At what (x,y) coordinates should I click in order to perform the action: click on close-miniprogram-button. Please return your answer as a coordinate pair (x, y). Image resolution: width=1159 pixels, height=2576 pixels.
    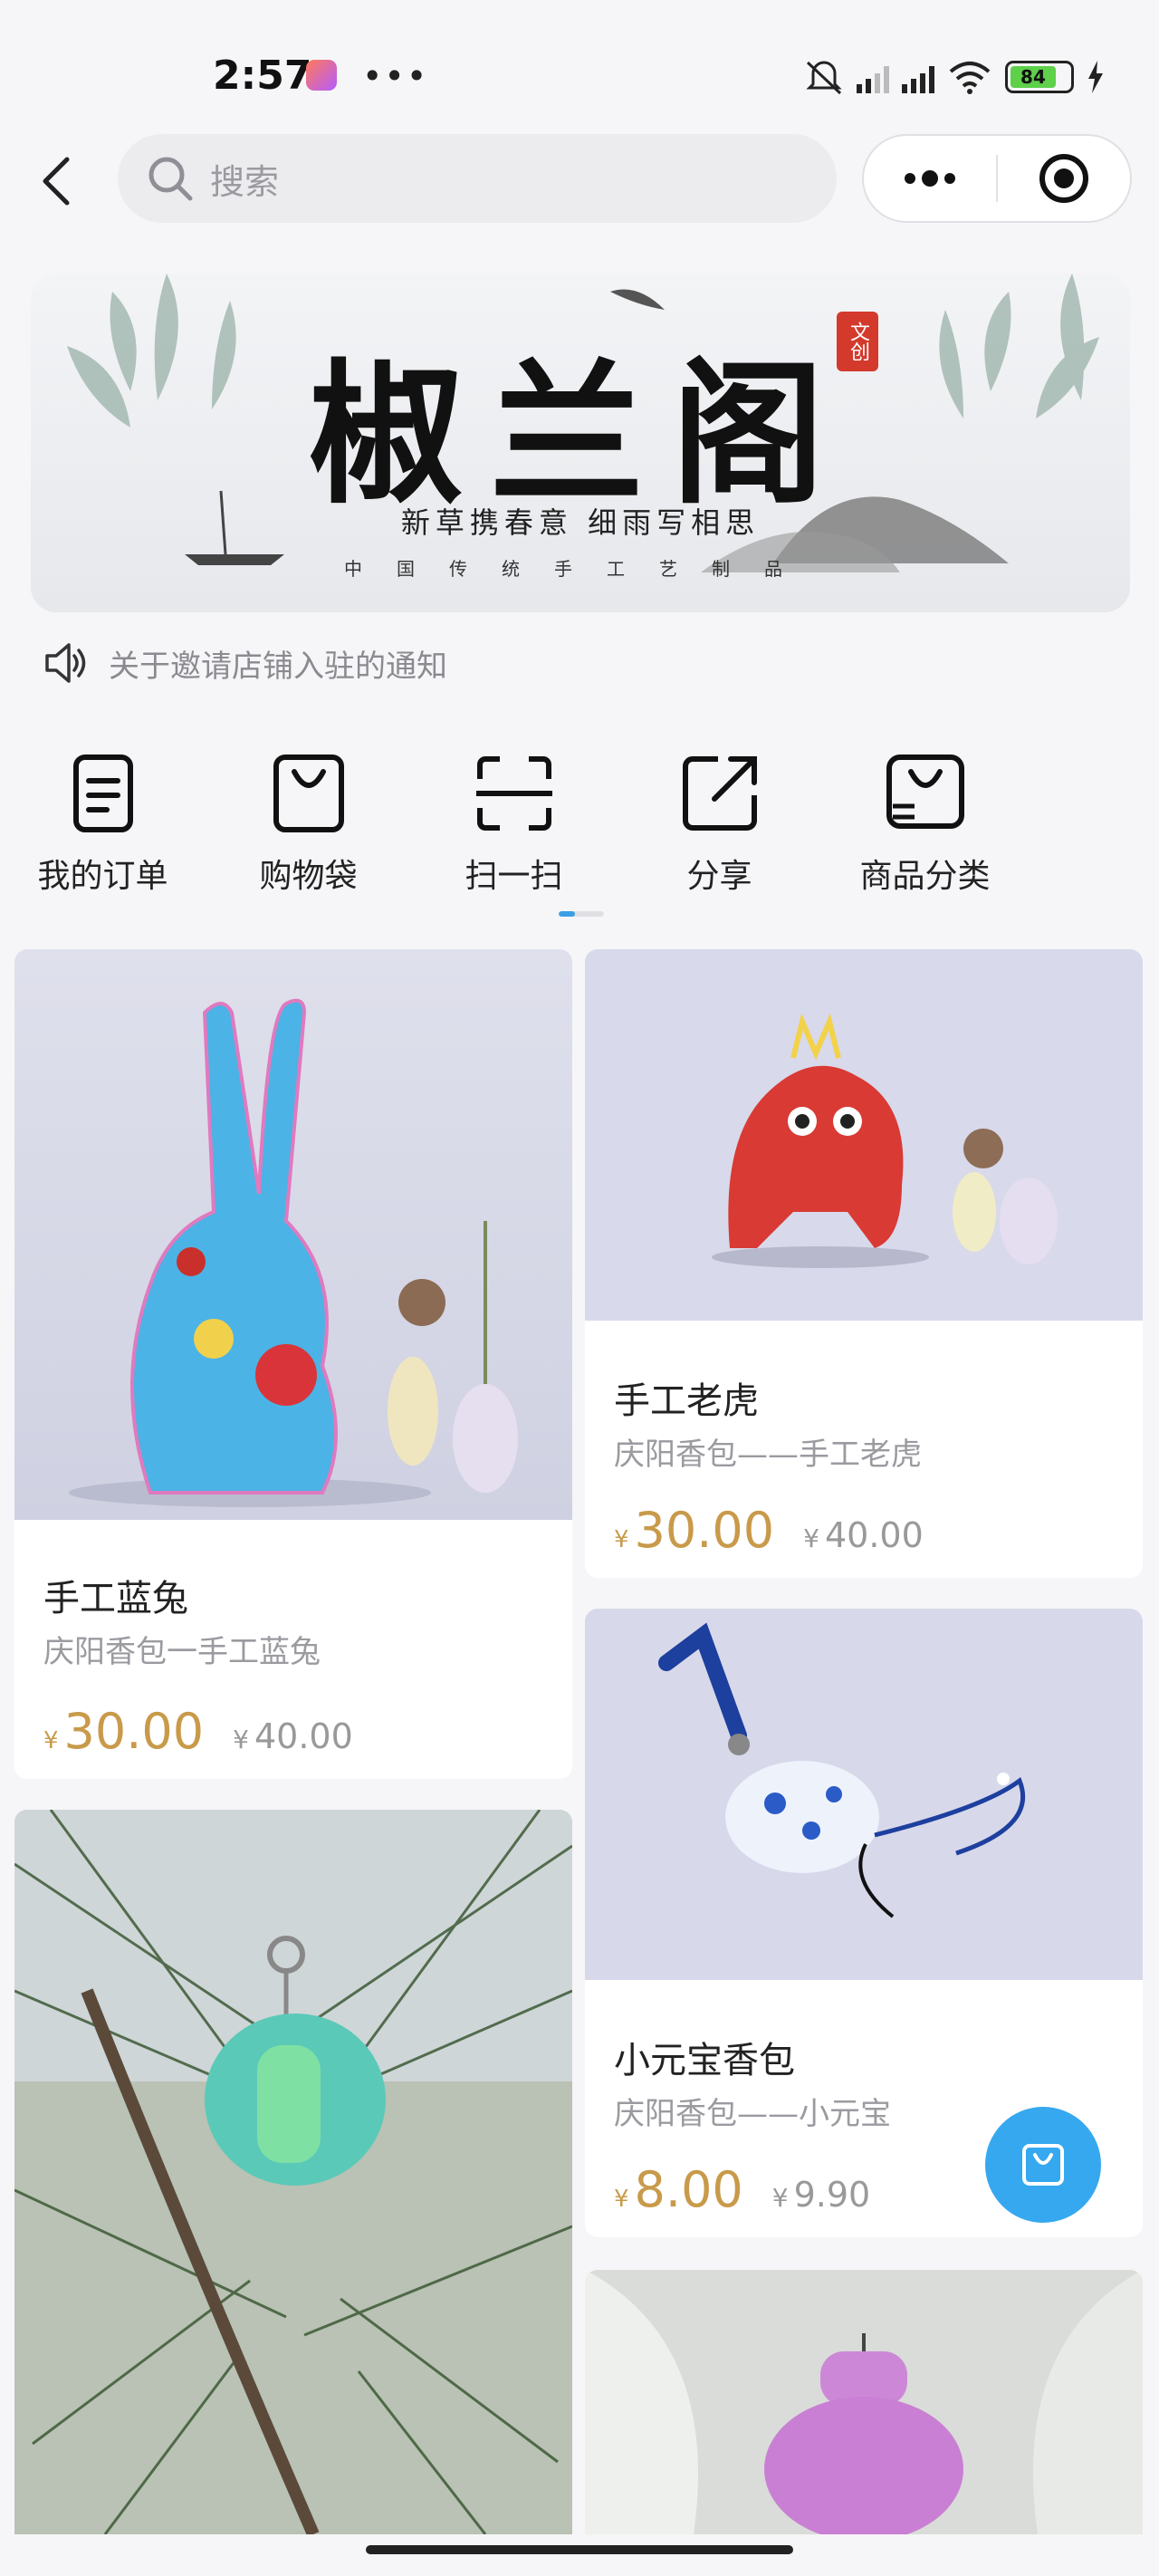
    Looking at the image, I should click on (1064, 178).